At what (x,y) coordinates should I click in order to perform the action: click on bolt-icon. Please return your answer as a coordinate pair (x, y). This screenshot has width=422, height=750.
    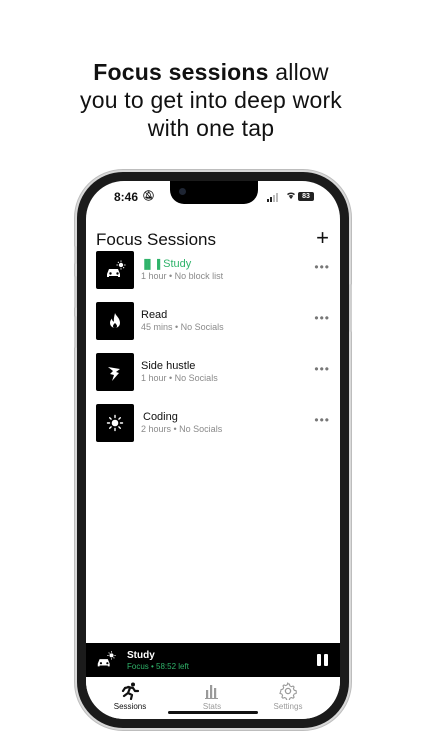
    Looking at the image, I should click on (115, 372).